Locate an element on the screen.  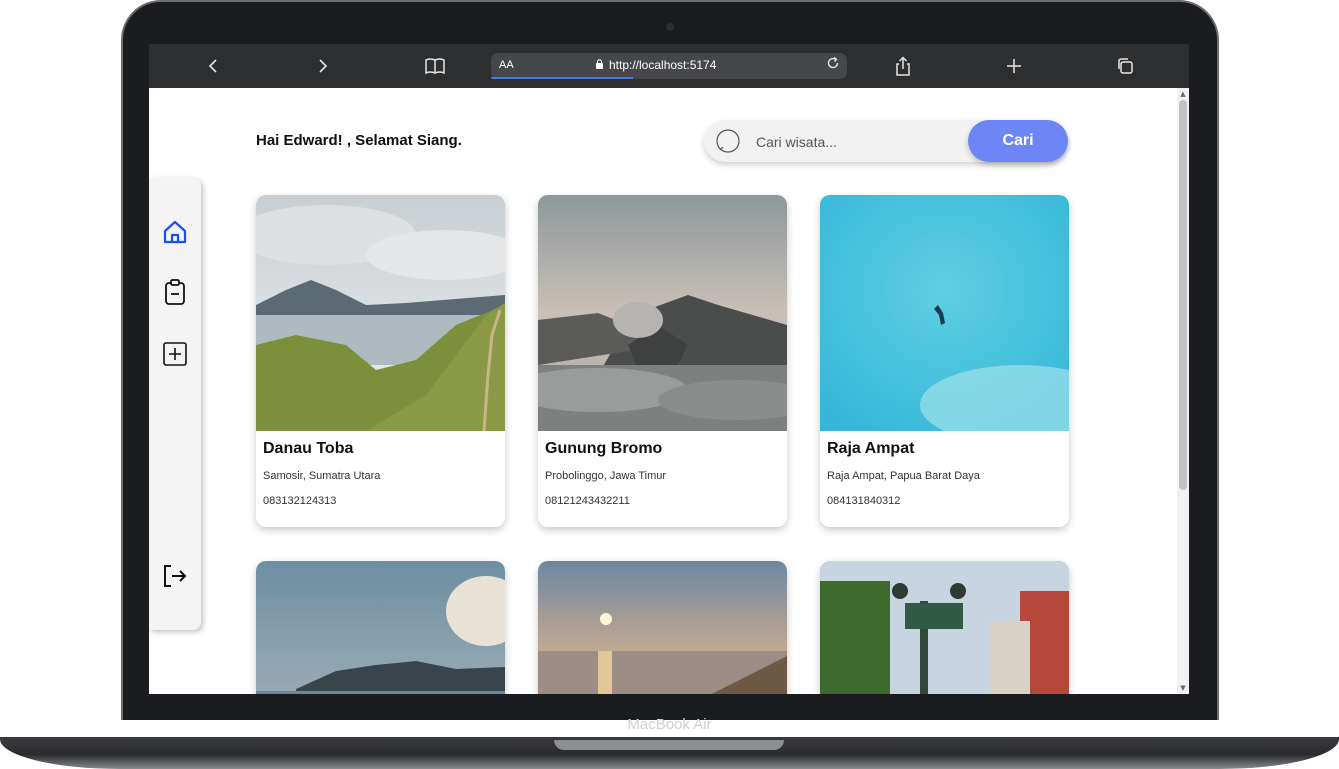
destination-location: Raja Ampat, Papua Barat Daya is located at coordinates (903, 476).